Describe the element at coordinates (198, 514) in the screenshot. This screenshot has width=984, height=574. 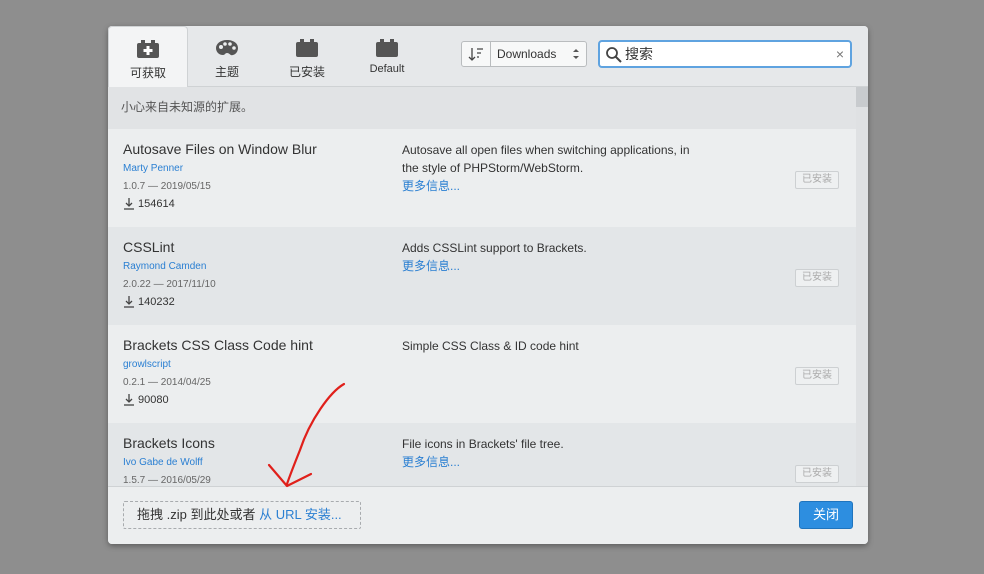
I see `drop-zone-text: 拖拽 .zip 到此处或者` at that location.